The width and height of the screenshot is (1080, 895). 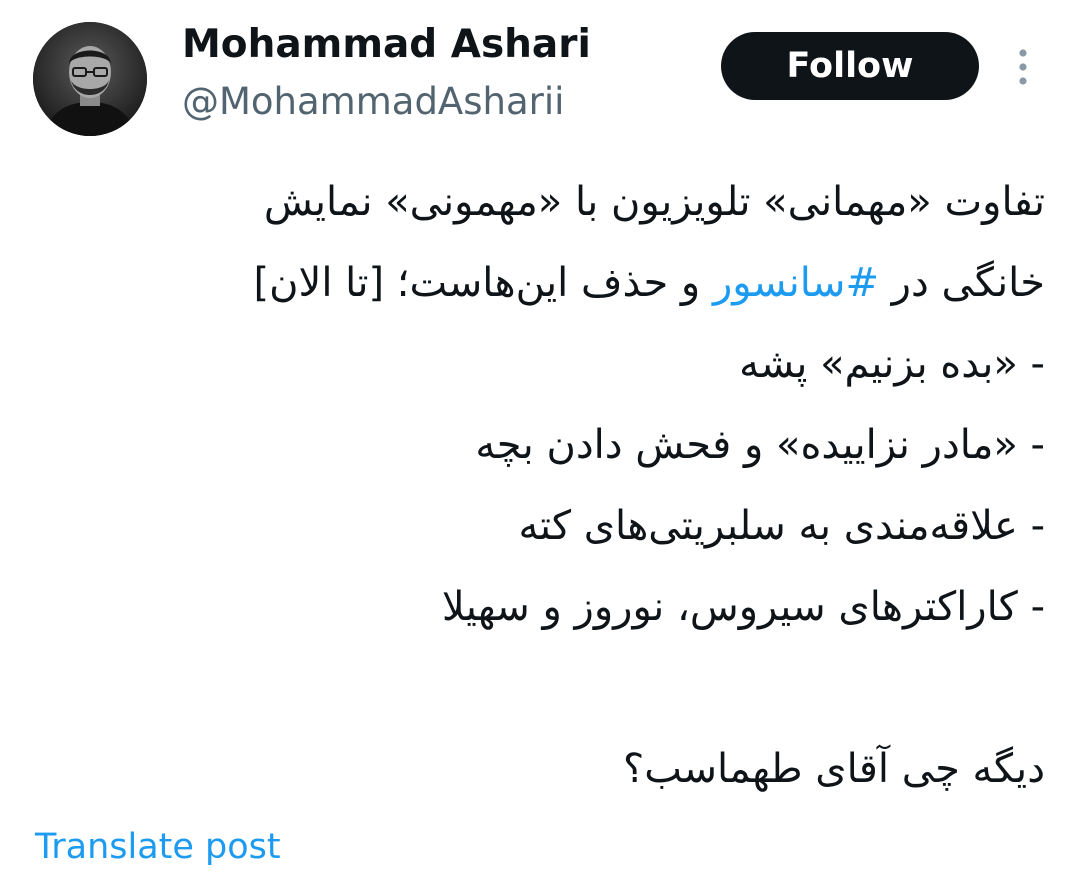 What do you see at coordinates (373, 102) in the screenshot?
I see `author-handle: @MohammadAsharii` at bounding box center [373, 102].